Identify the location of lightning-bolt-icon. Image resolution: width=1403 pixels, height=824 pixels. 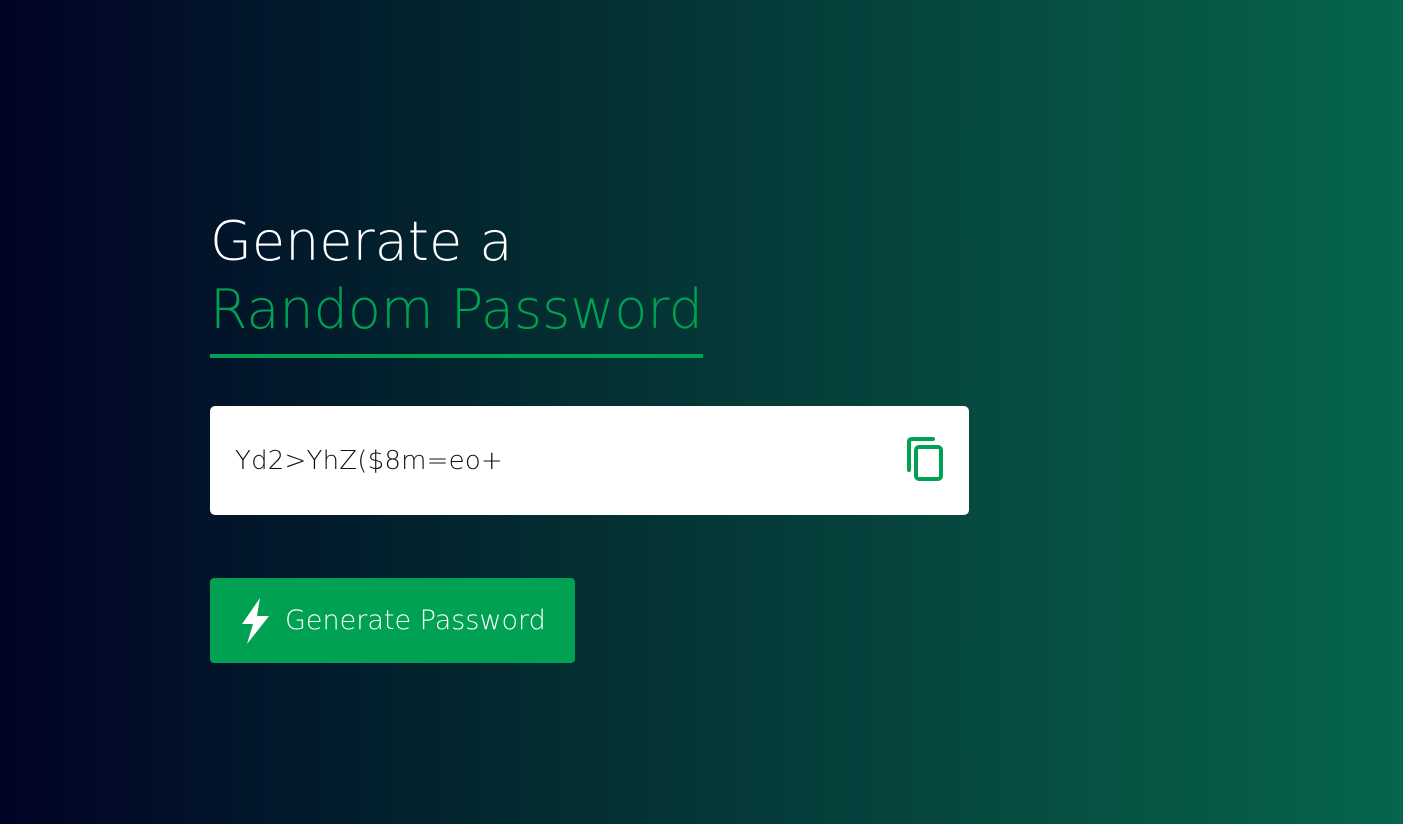
(255, 621).